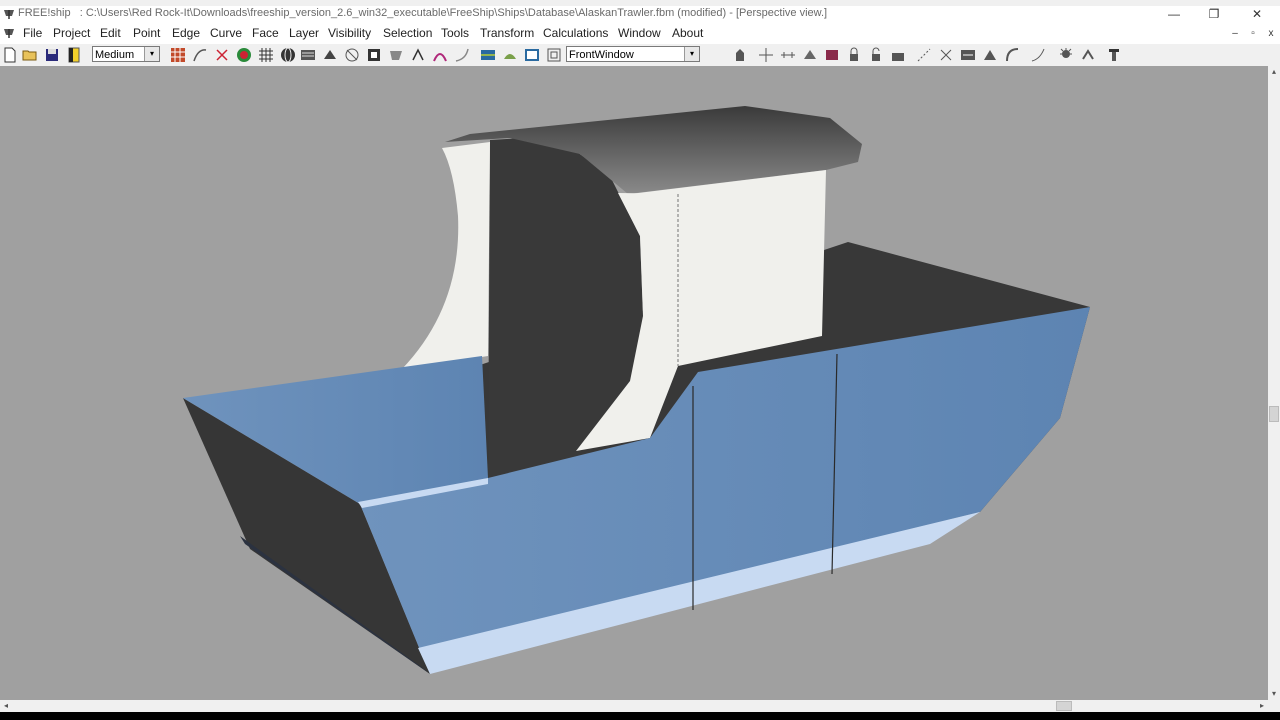 The height and width of the screenshot is (720, 1280). I want to click on rotate-icon, so click(990, 55).